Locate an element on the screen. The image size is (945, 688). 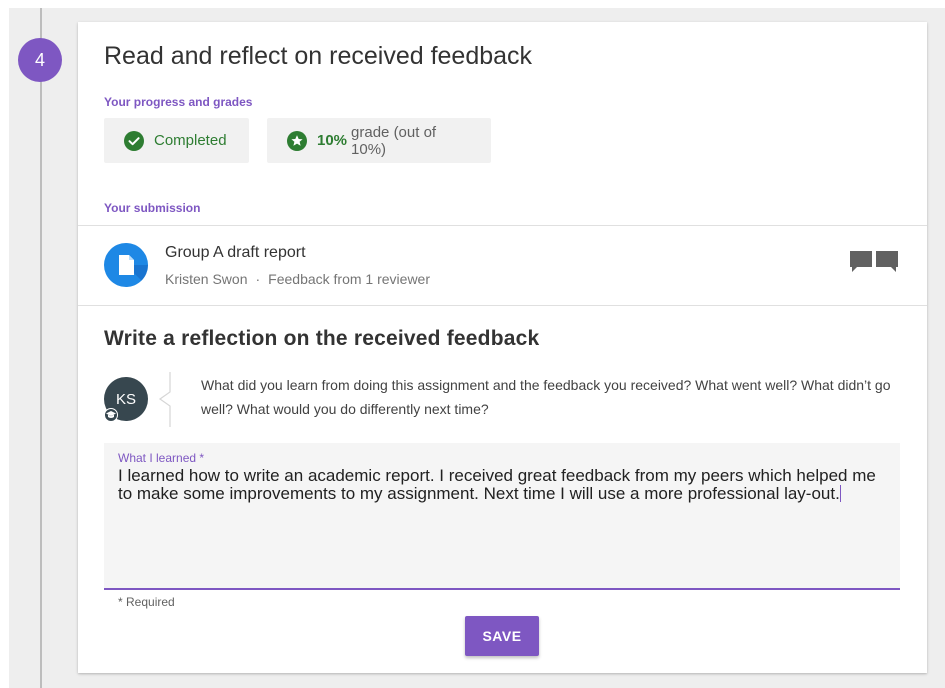
required-note: * Required is located at coordinates (146, 602).